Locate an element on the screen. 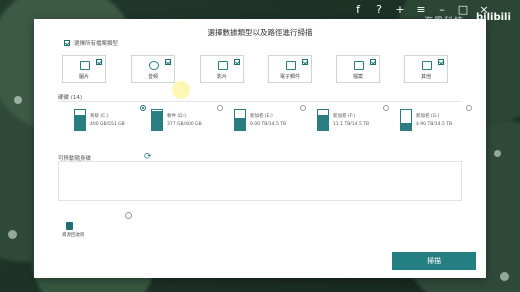  drive-g: 新加卷 (G:) 4.90 TB/14.5 TB is located at coordinates (440, 123).